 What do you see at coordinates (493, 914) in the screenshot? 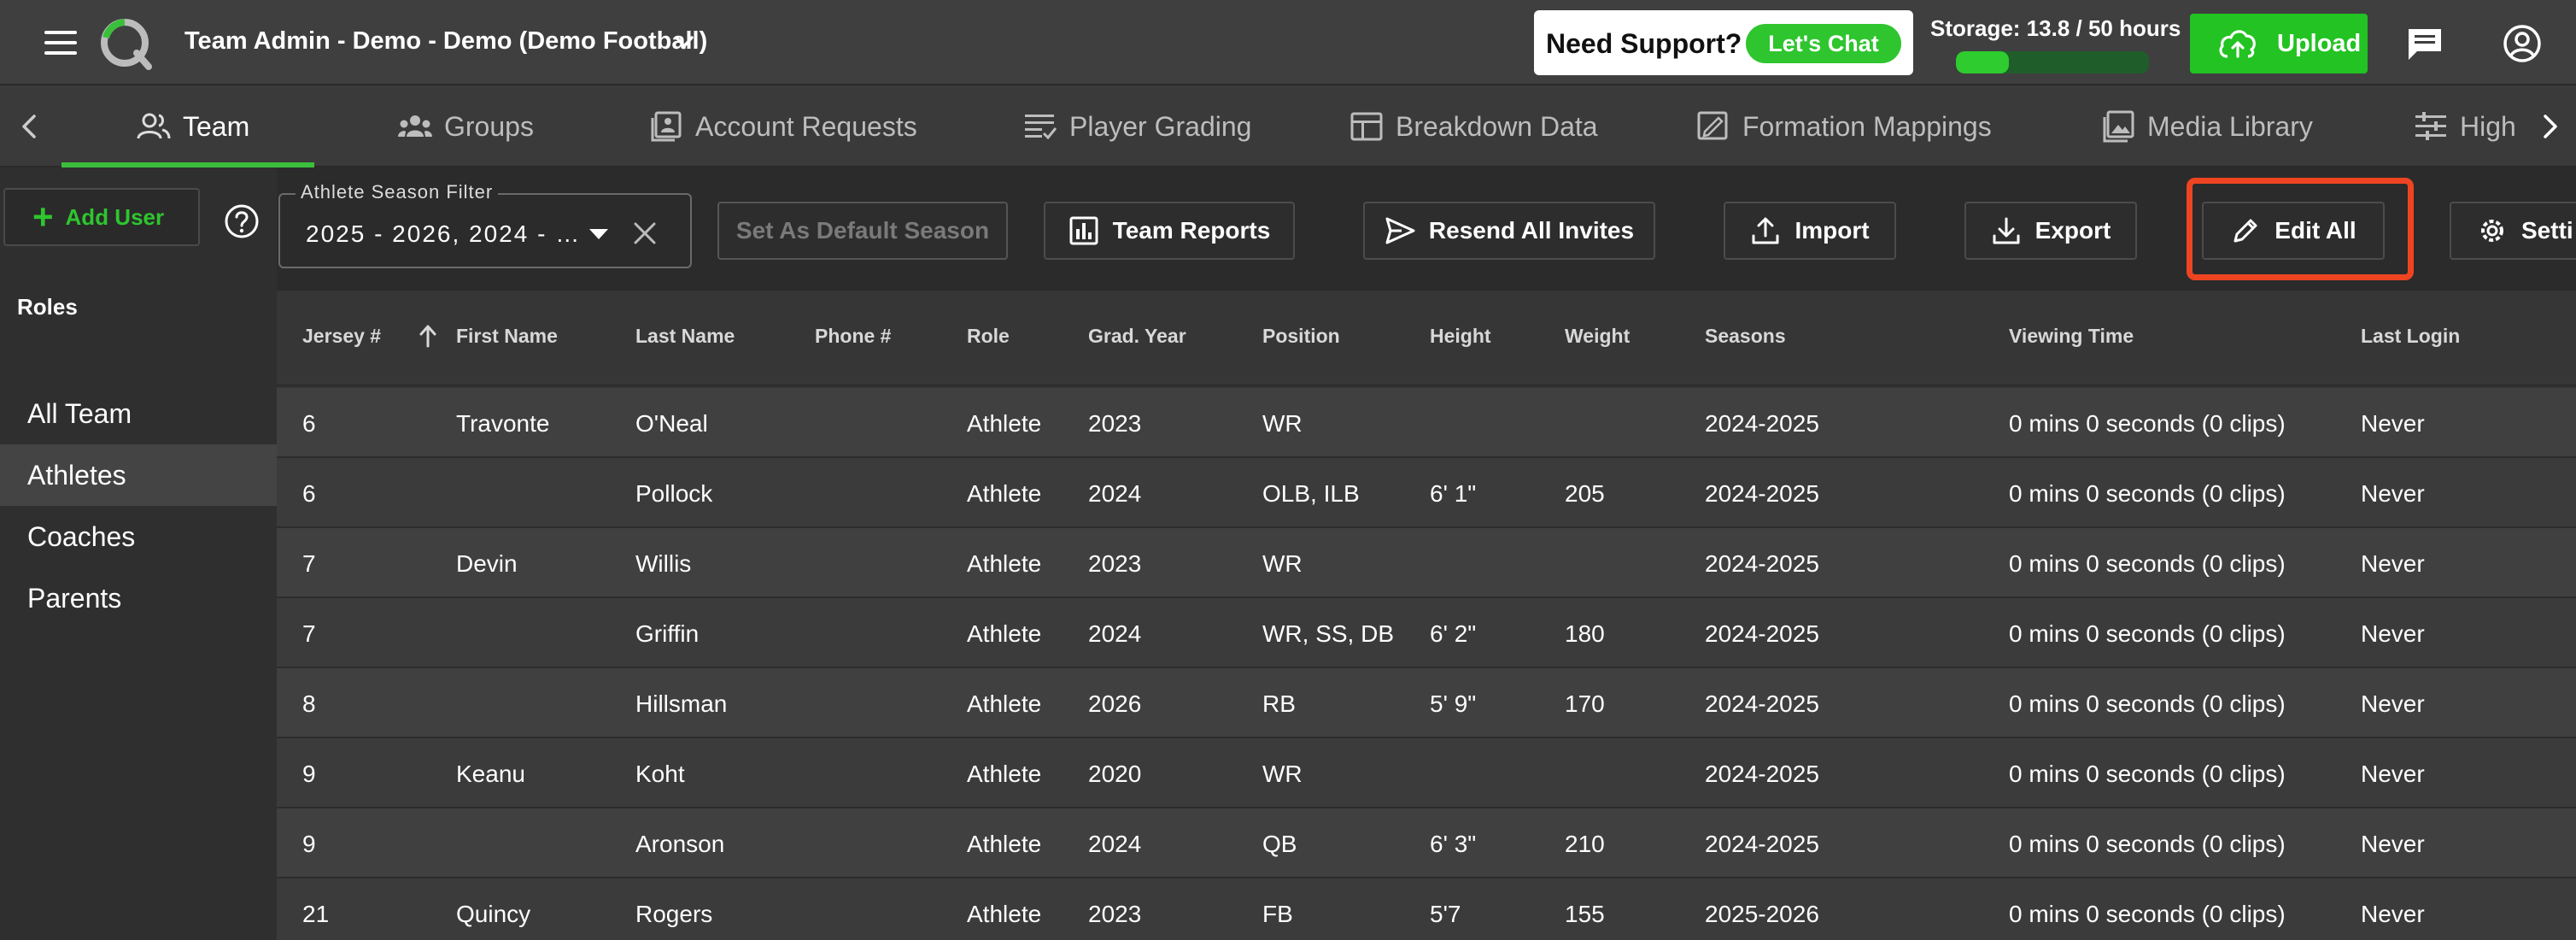
I see `cell-first-name: Quincy` at bounding box center [493, 914].